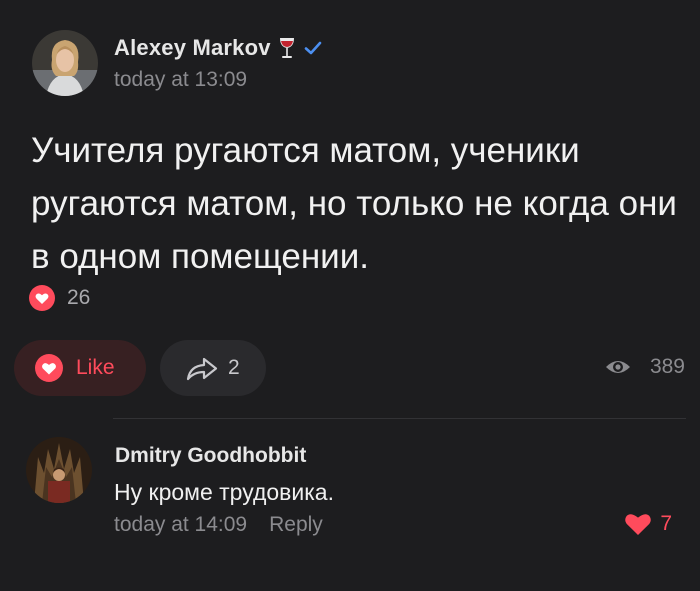 Image resolution: width=700 pixels, height=591 pixels. Describe the element at coordinates (79, 297) in the screenshot. I see `reaction-count: 26` at that location.